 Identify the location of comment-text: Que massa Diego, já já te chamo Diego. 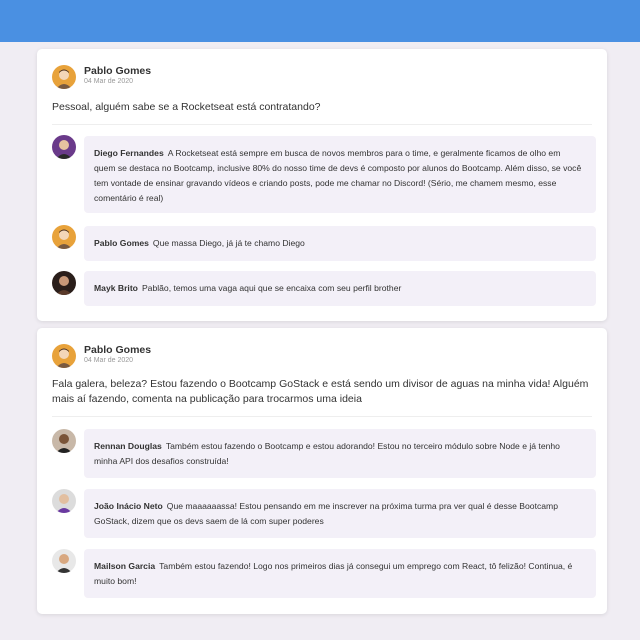
(228, 243).